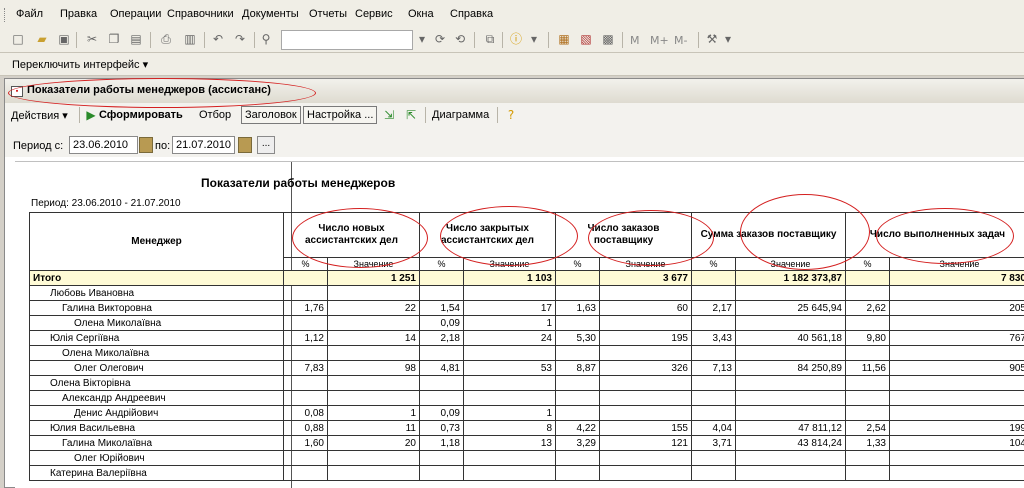 This screenshot has width=1024, height=488. I want to click on value-cell: 1,12, so click(306, 338).